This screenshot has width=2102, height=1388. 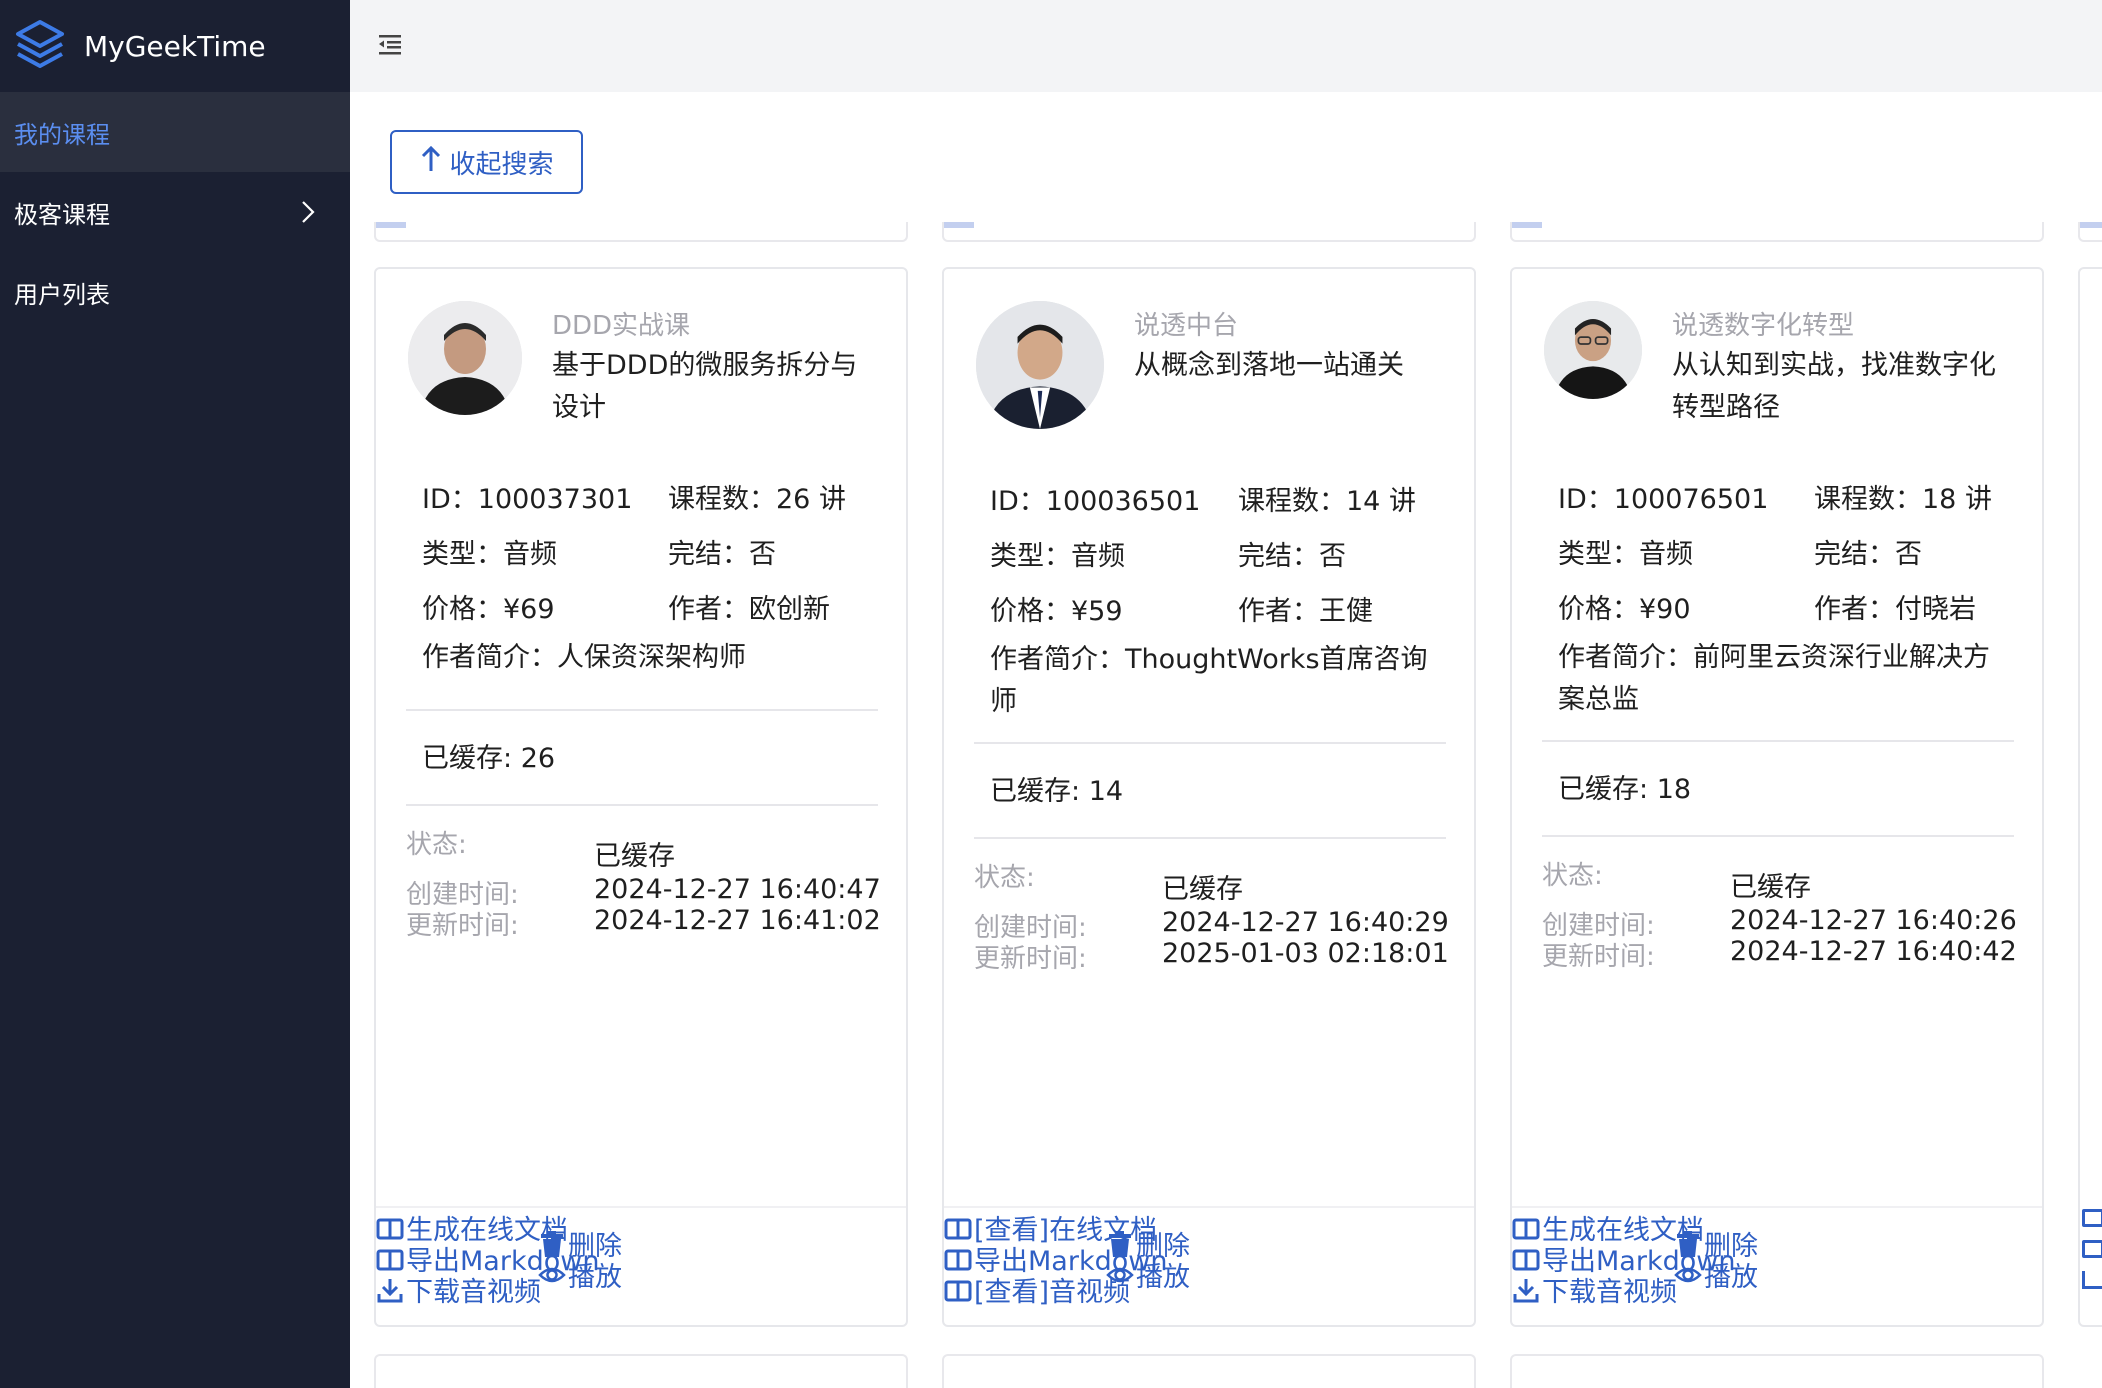 I want to click on sidebar-item-label: 我的课程, so click(x=62, y=134).